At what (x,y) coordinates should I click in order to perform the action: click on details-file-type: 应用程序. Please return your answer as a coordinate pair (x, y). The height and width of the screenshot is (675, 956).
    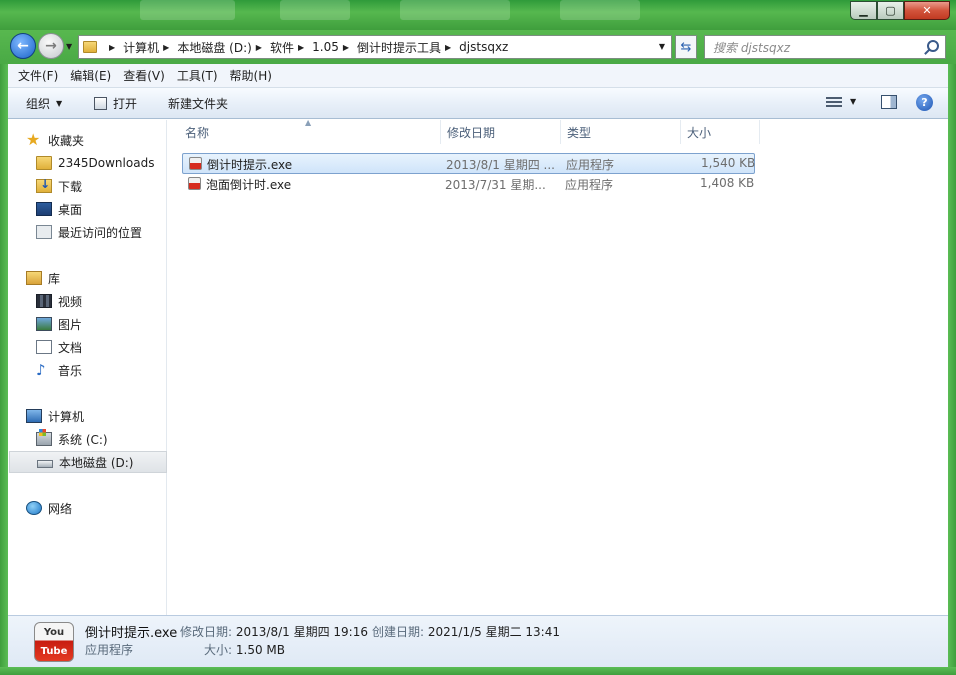
    Looking at the image, I should click on (109, 650).